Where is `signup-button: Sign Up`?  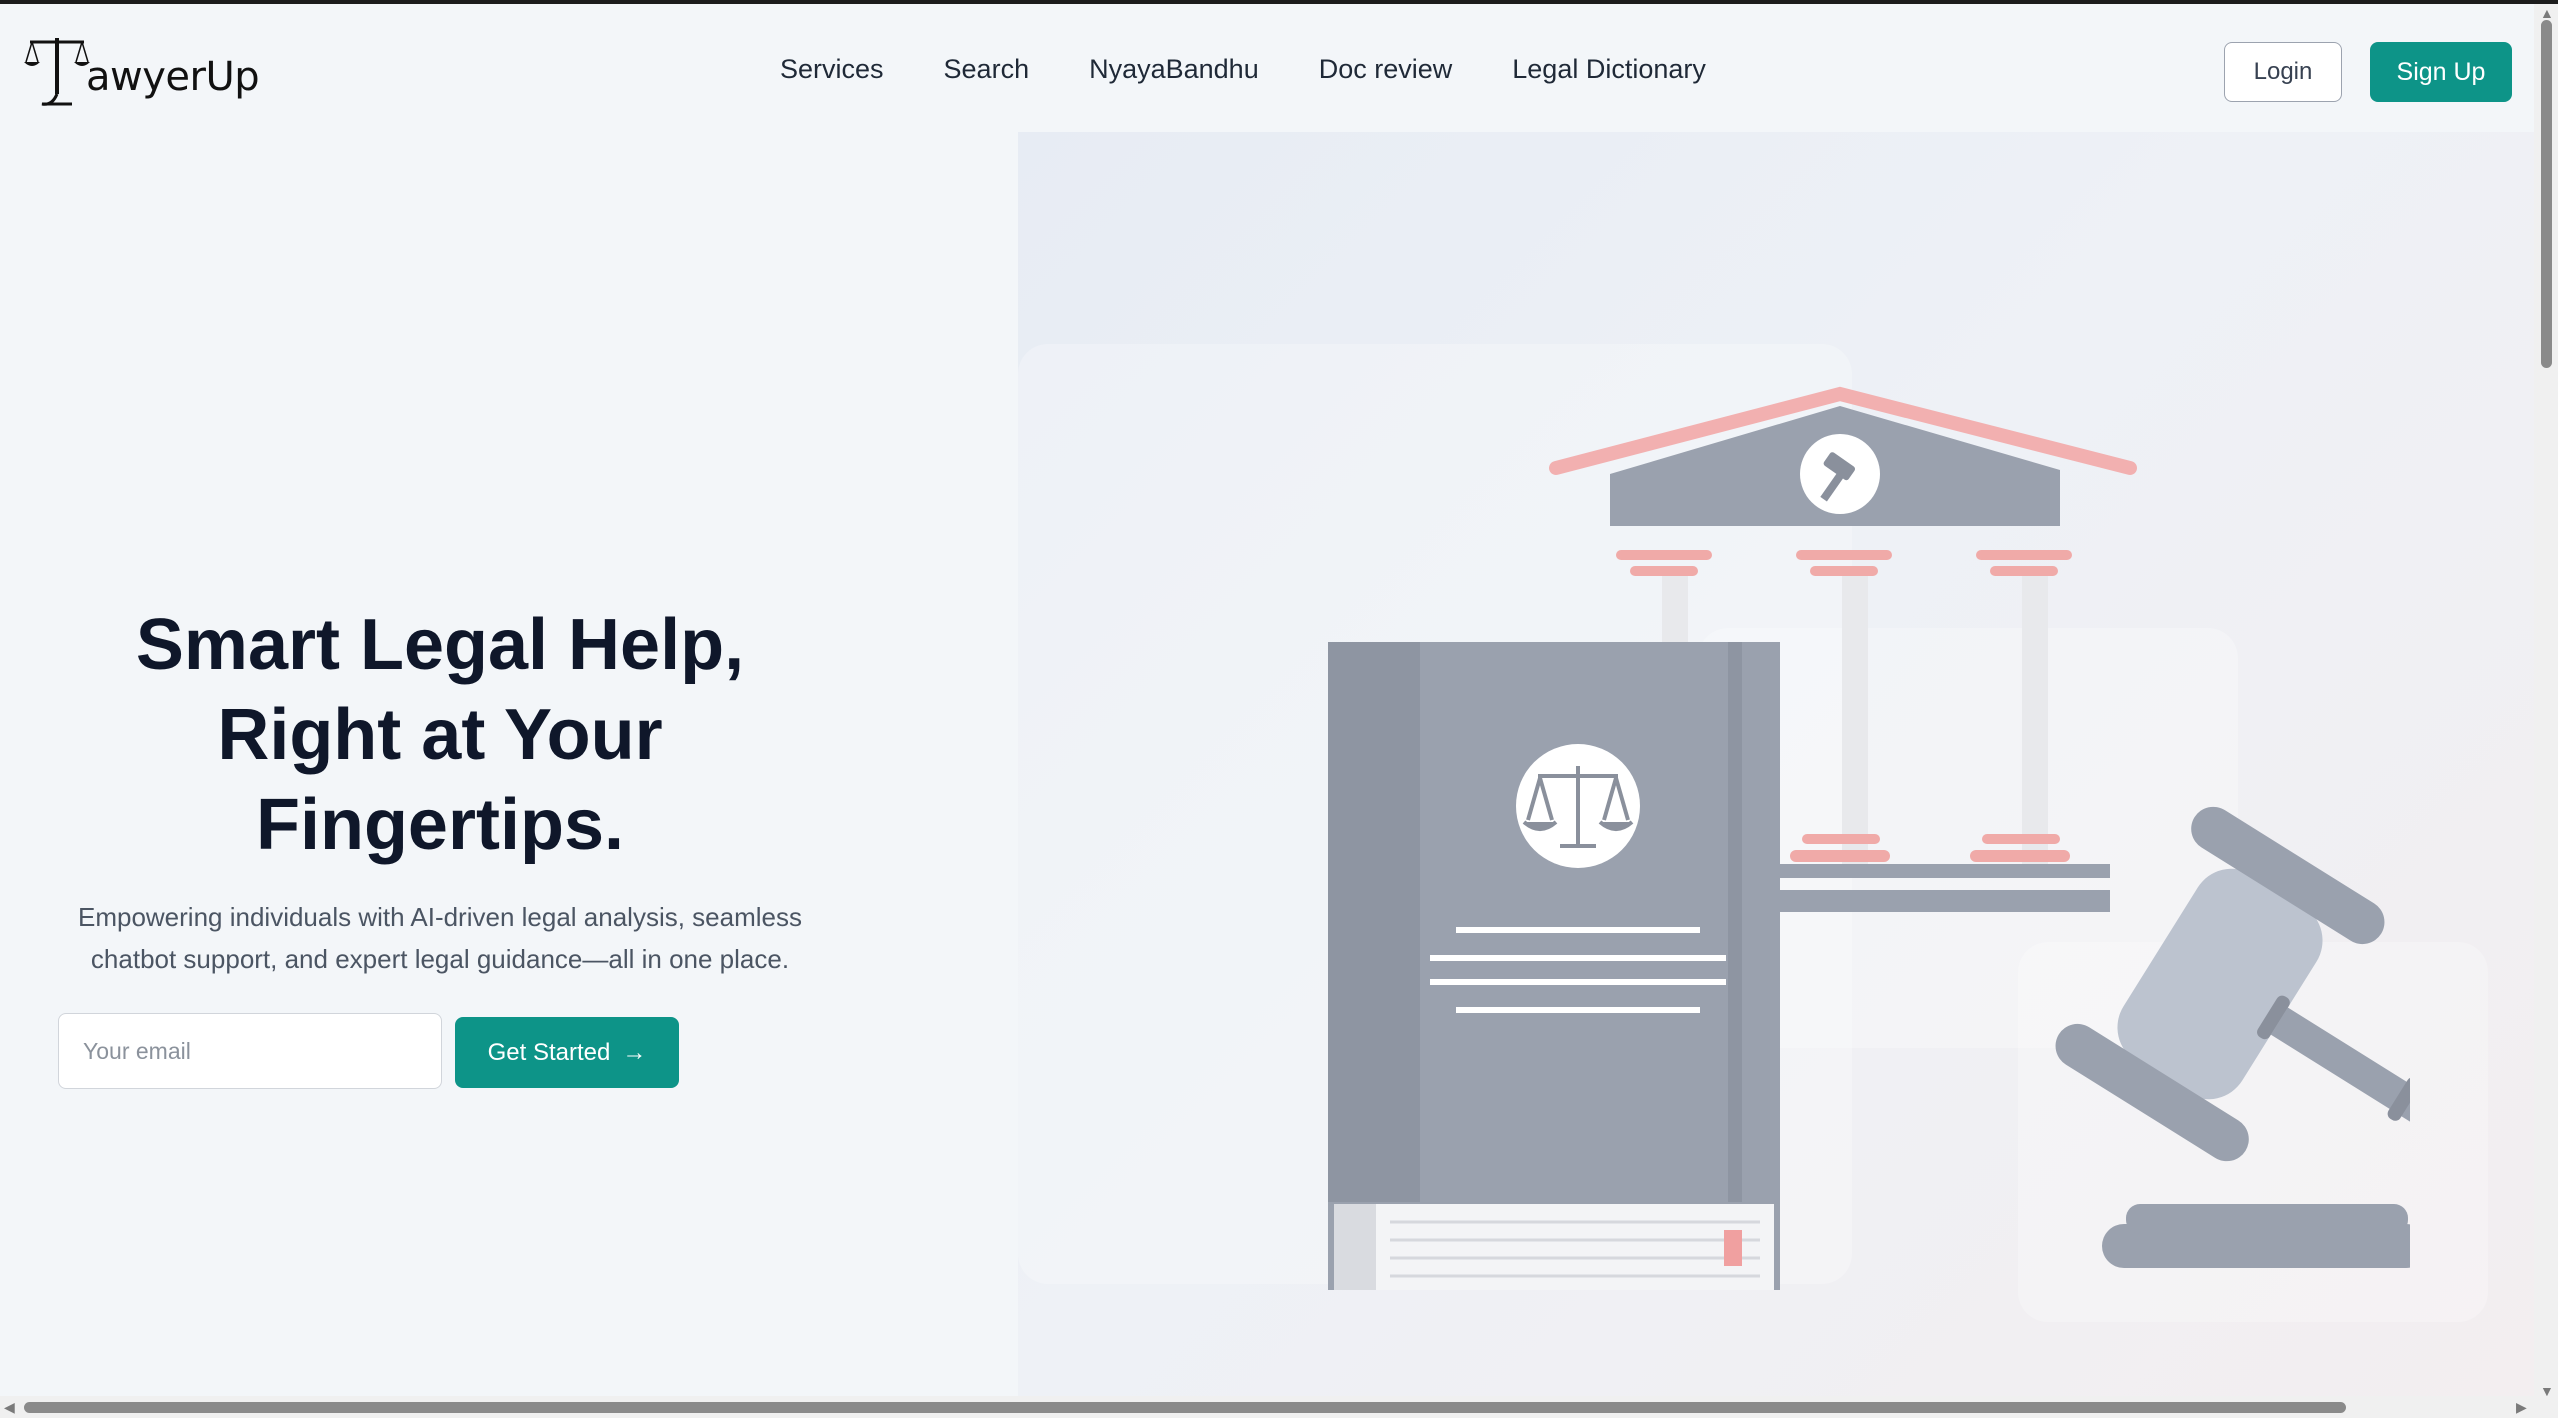
signup-button: Sign Up is located at coordinates (2441, 72).